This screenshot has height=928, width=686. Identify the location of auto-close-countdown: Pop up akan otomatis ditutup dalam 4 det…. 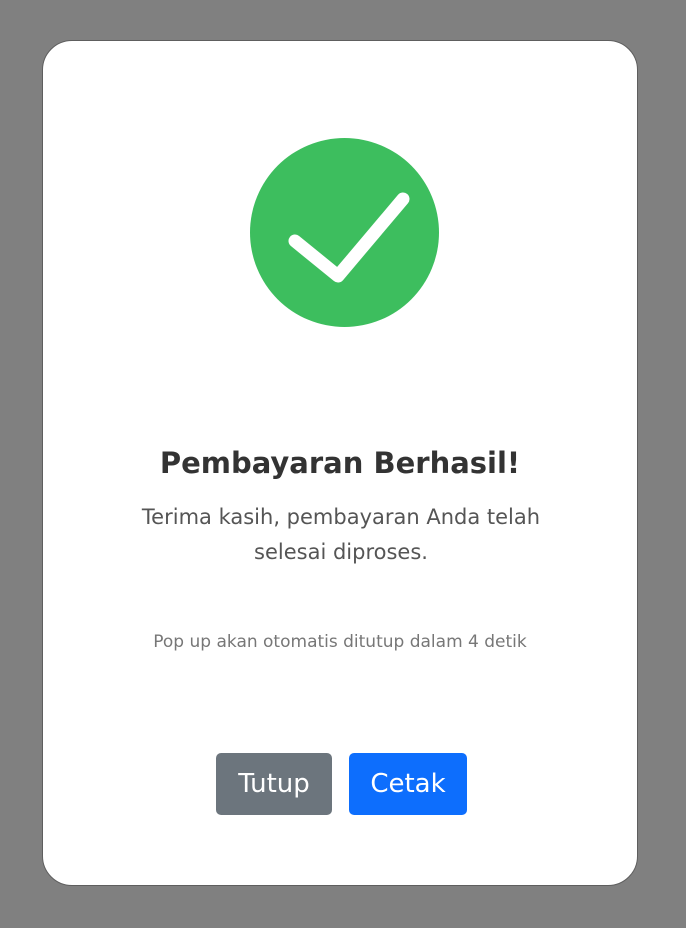
(340, 642).